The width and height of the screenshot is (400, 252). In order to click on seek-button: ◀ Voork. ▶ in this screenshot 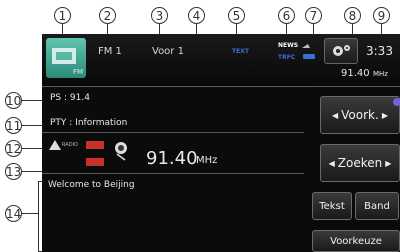, I will do `click(360, 115)`.